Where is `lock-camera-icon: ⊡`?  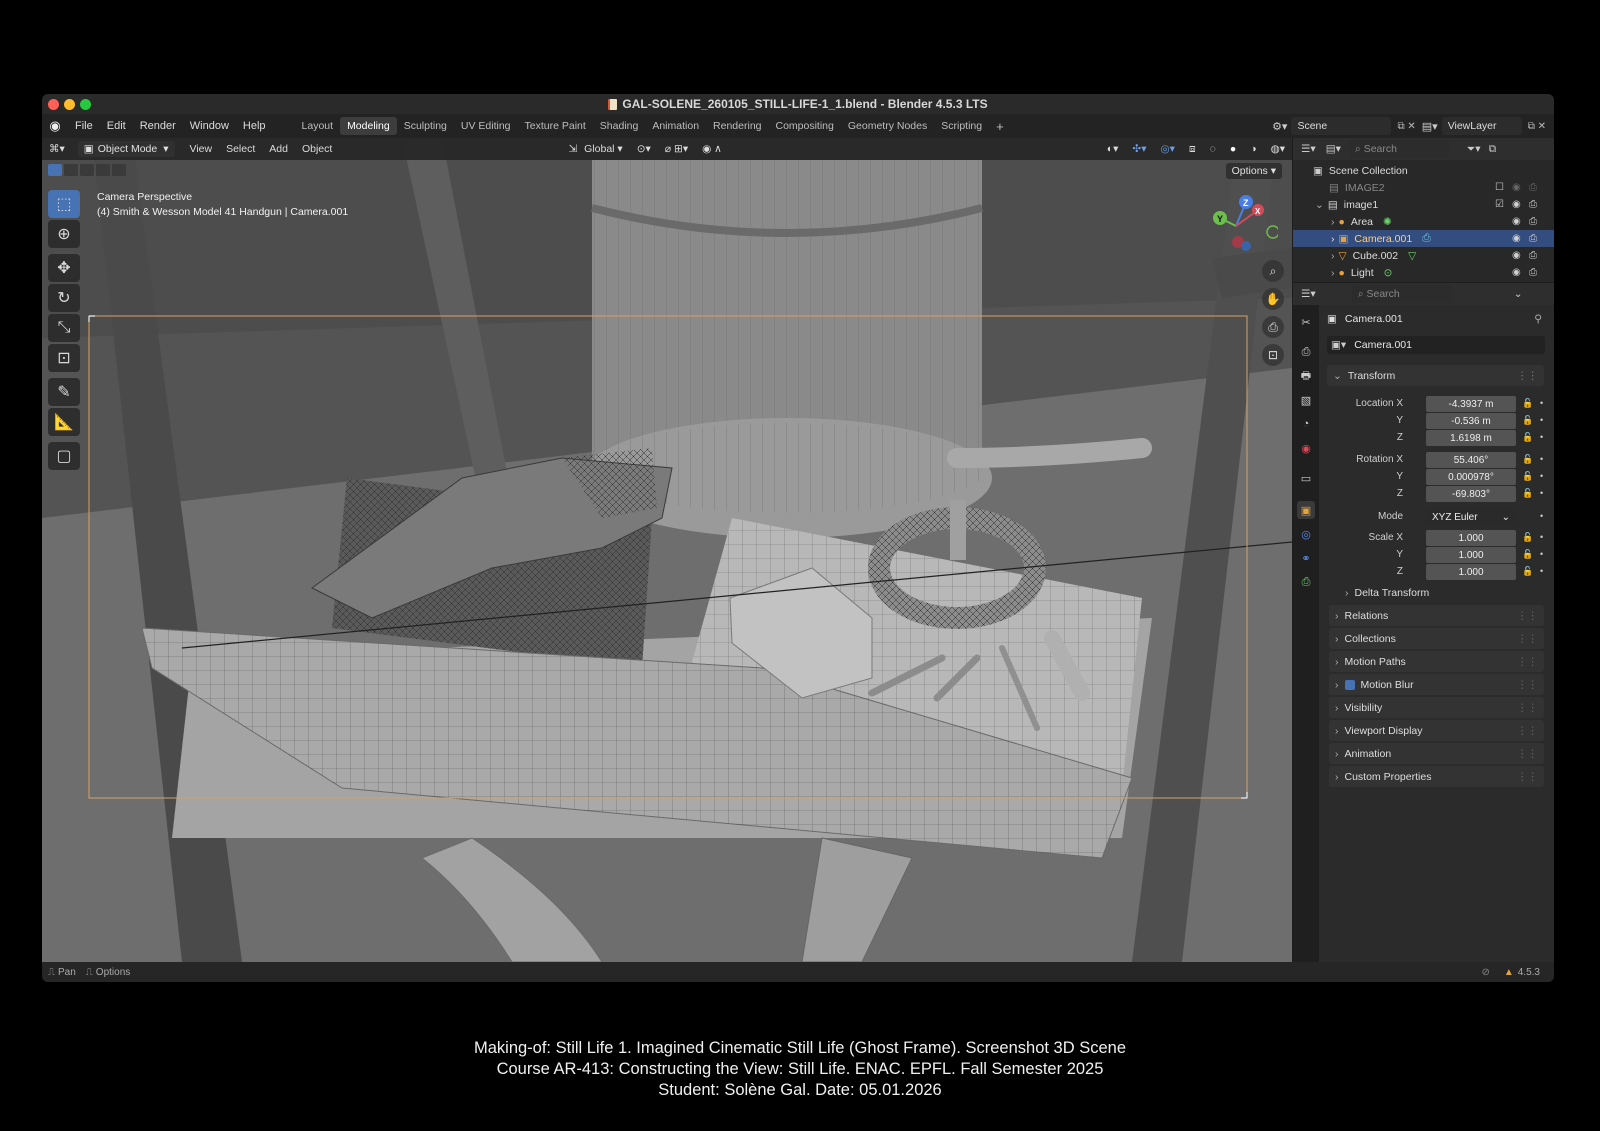
lock-camera-icon: ⊡ is located at coordinates (1273, 355).